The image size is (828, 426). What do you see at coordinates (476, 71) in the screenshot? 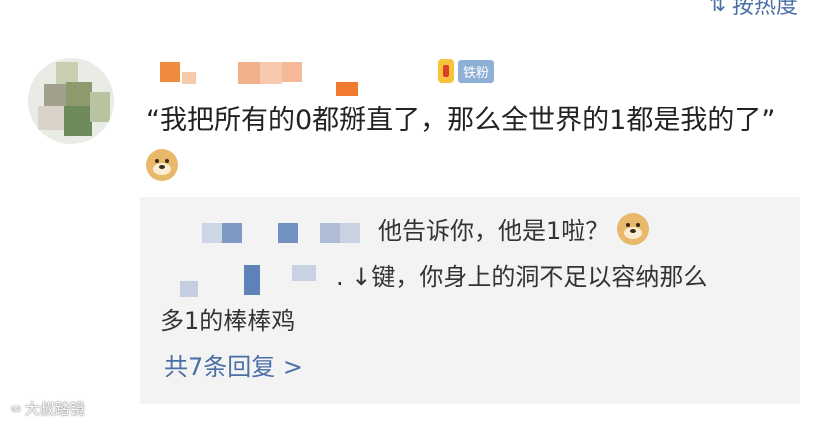
I see `fan-badge: 铁粉` at bounding box center [476, 71].